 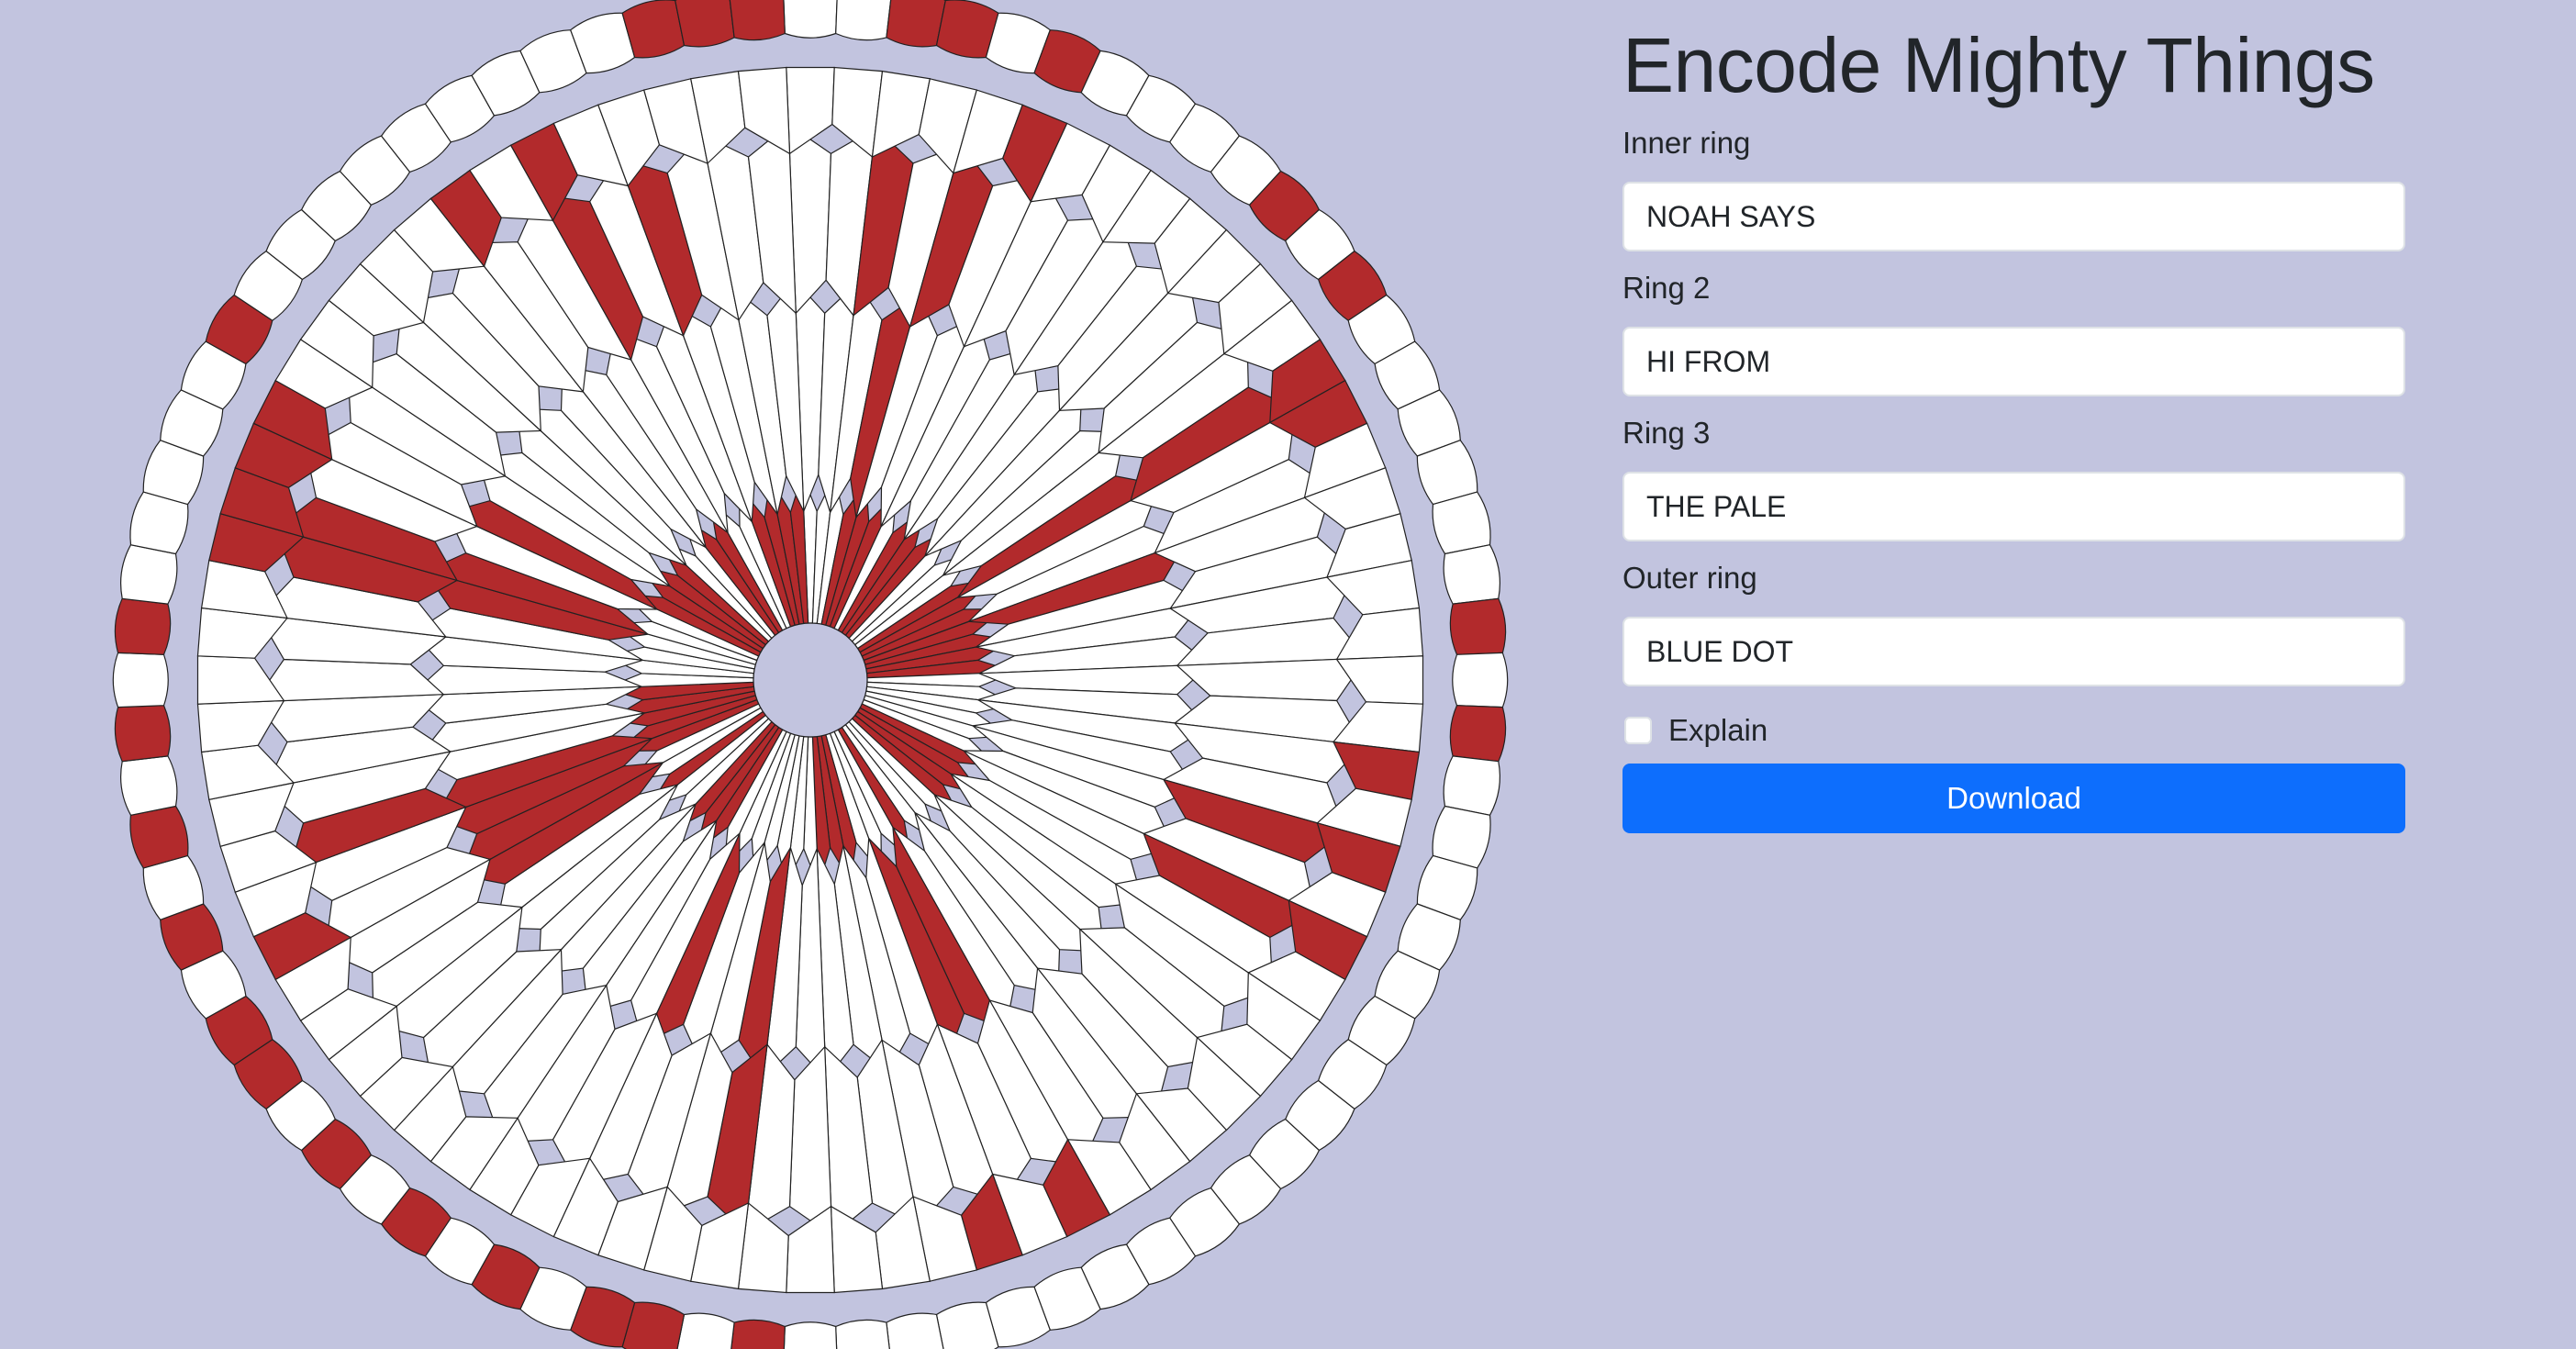 I want to click on explain-row: Explain, so click(x=2014, y=730).